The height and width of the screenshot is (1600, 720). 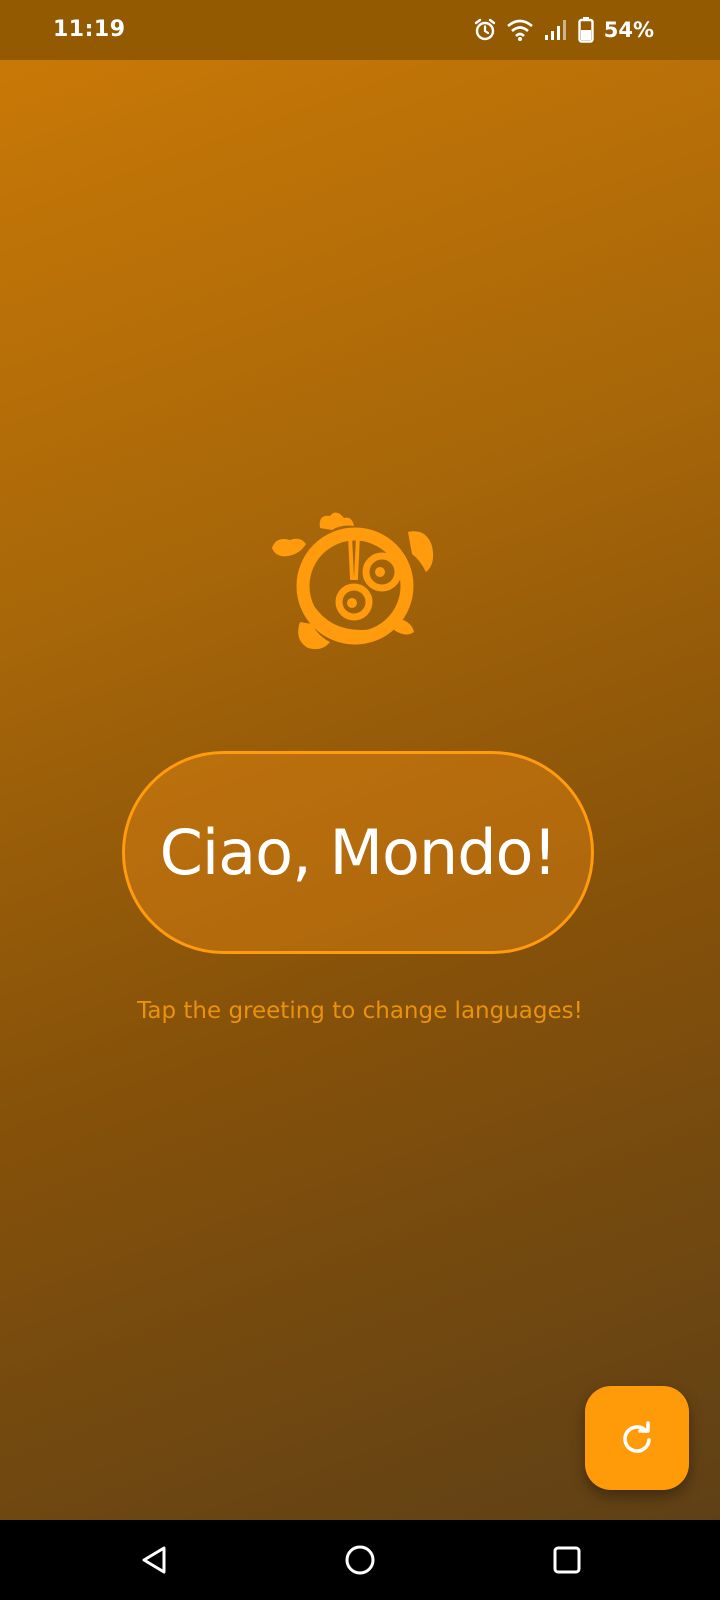 What do you see at coordinates (555, 30) in the screenshot?
I see `signal-icon` at bounding box center [555, 30].